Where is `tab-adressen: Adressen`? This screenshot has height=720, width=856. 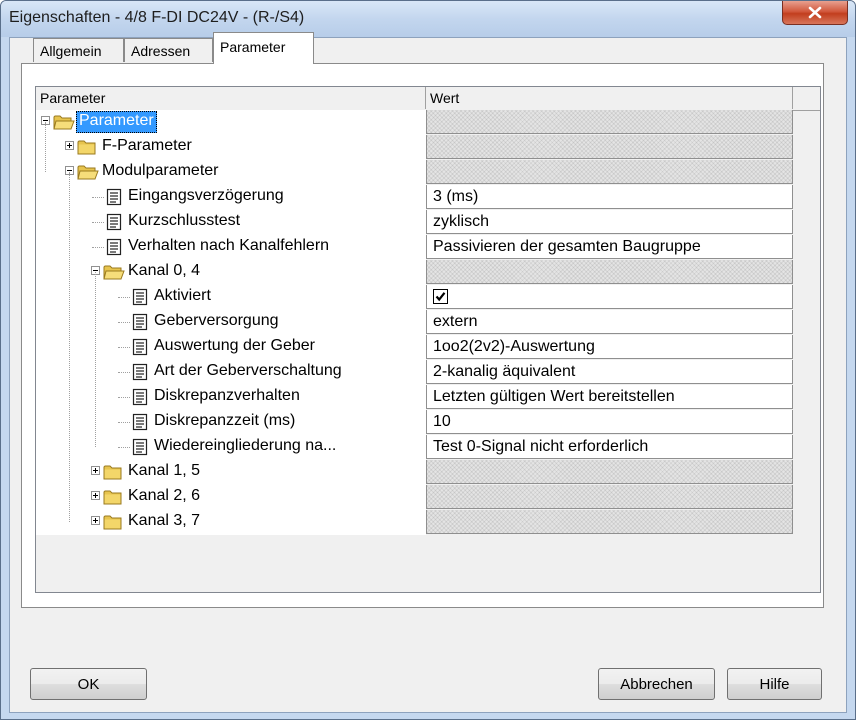 tab-adressen: Adressen is located at coordinates (168, 50).